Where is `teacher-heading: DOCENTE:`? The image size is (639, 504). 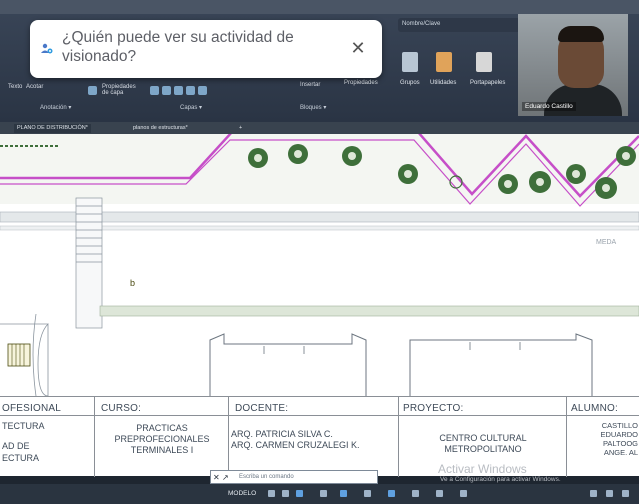
teacher-heading: DOCENTE: is located at coordinates (262, 408).